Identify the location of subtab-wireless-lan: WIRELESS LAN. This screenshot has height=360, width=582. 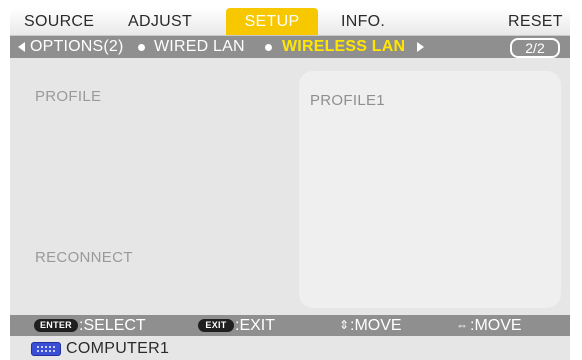
(343, 47).